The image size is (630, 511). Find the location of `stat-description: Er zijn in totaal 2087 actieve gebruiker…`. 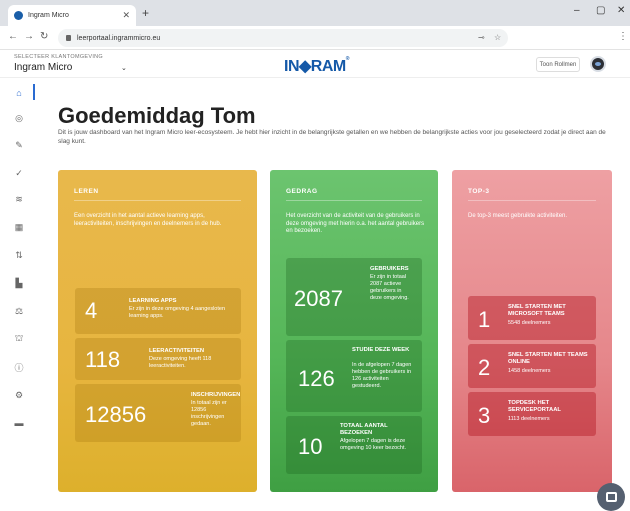

stat-description: Er zijn in totaal 2087 actieve gebruiker… is located at coordinates (389, 287).